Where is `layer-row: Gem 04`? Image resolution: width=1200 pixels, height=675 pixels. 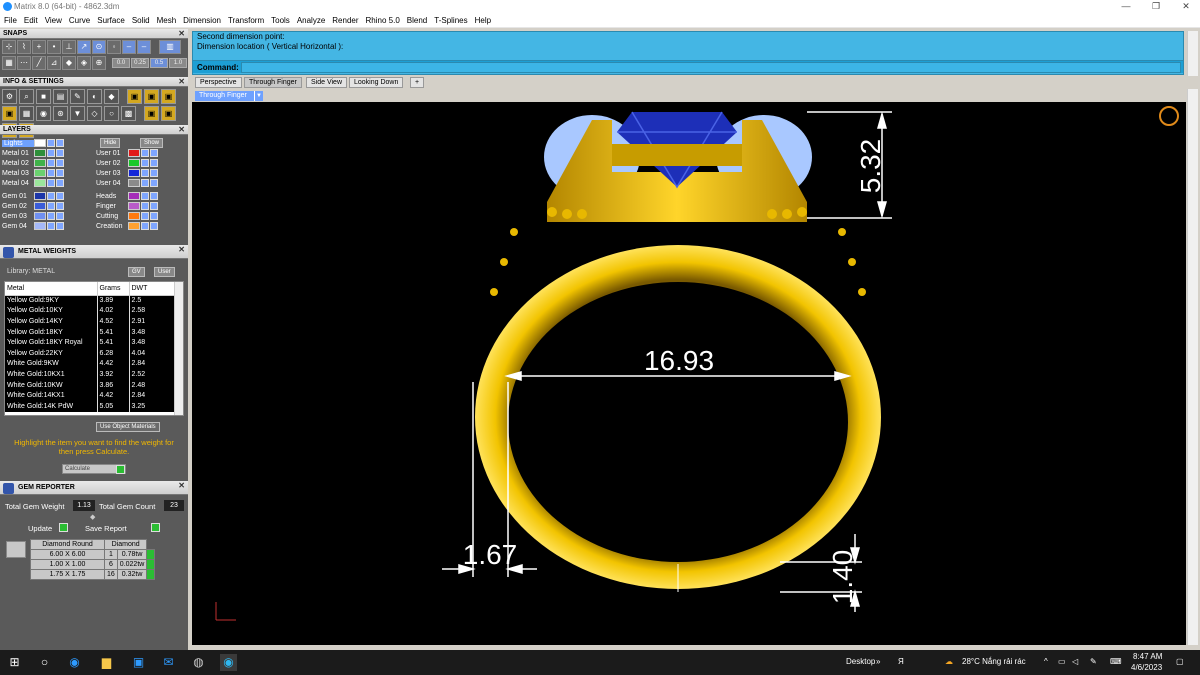 layer-row: Gem 04 is located at coordinates (33, 226).